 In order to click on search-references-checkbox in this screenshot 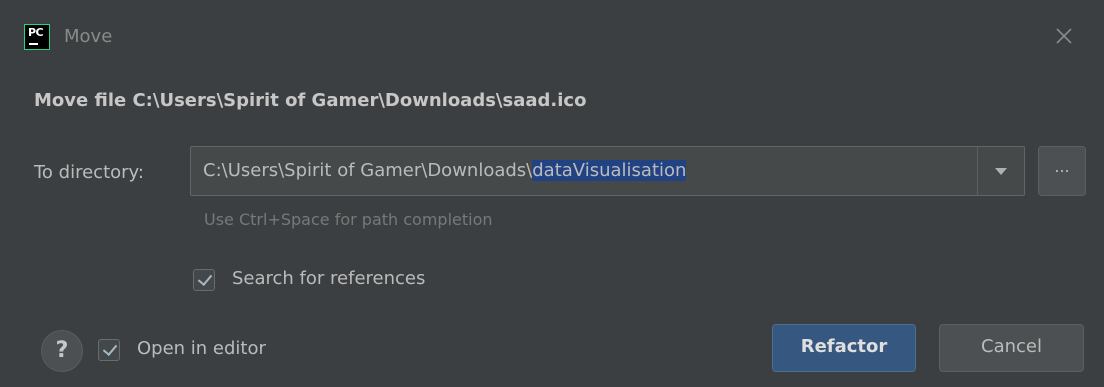, I will do `click(204, 280)`.